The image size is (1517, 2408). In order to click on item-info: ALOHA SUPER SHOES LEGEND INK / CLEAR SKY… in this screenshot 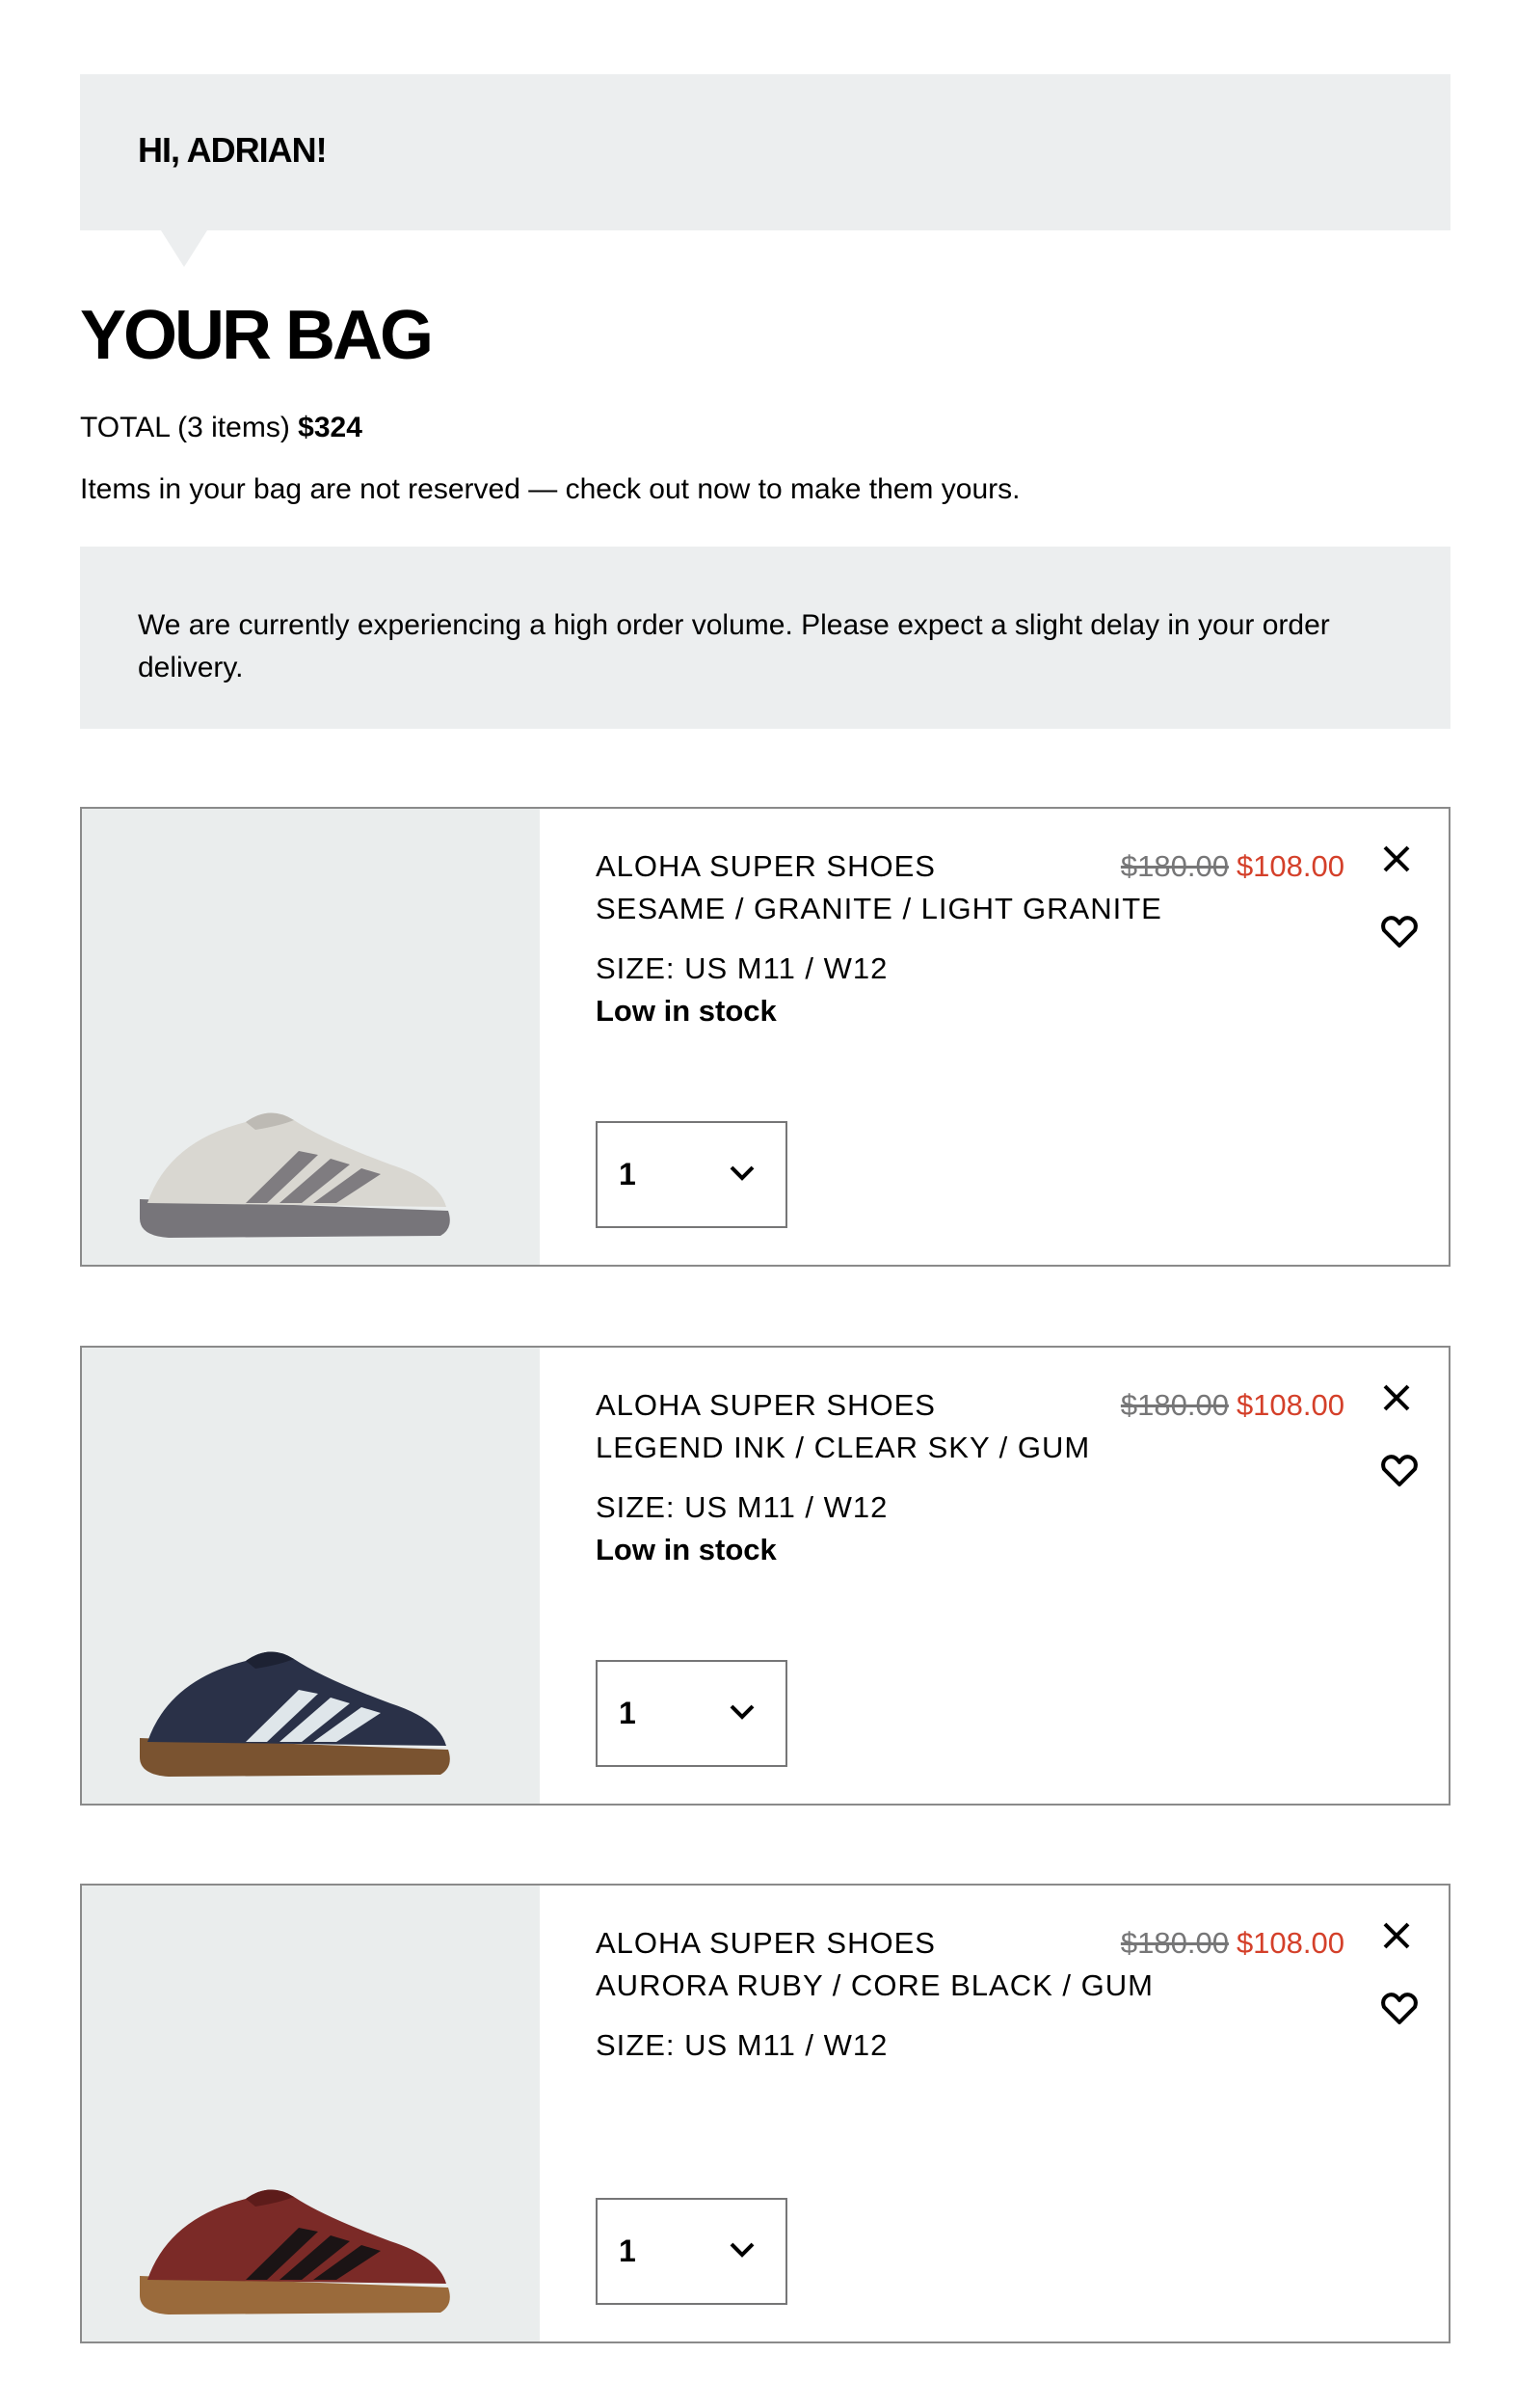, I will do `click(843, 1477)`.